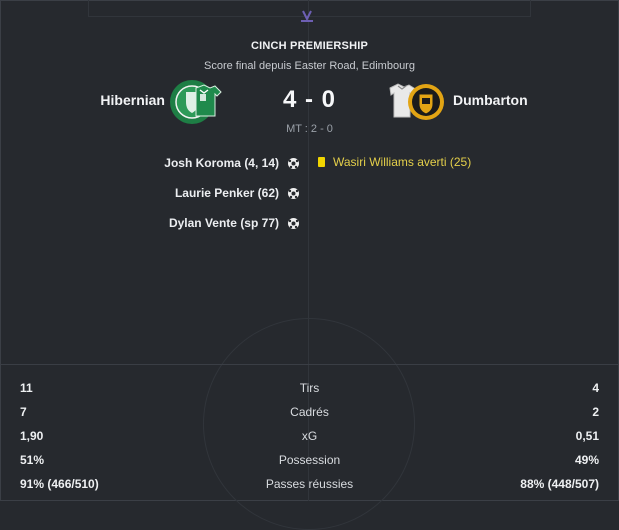  What do you see at coordinates (415, 102) in the screenshot?
I see `dumbarton-crest-icon` at bounding box center [415, 102].